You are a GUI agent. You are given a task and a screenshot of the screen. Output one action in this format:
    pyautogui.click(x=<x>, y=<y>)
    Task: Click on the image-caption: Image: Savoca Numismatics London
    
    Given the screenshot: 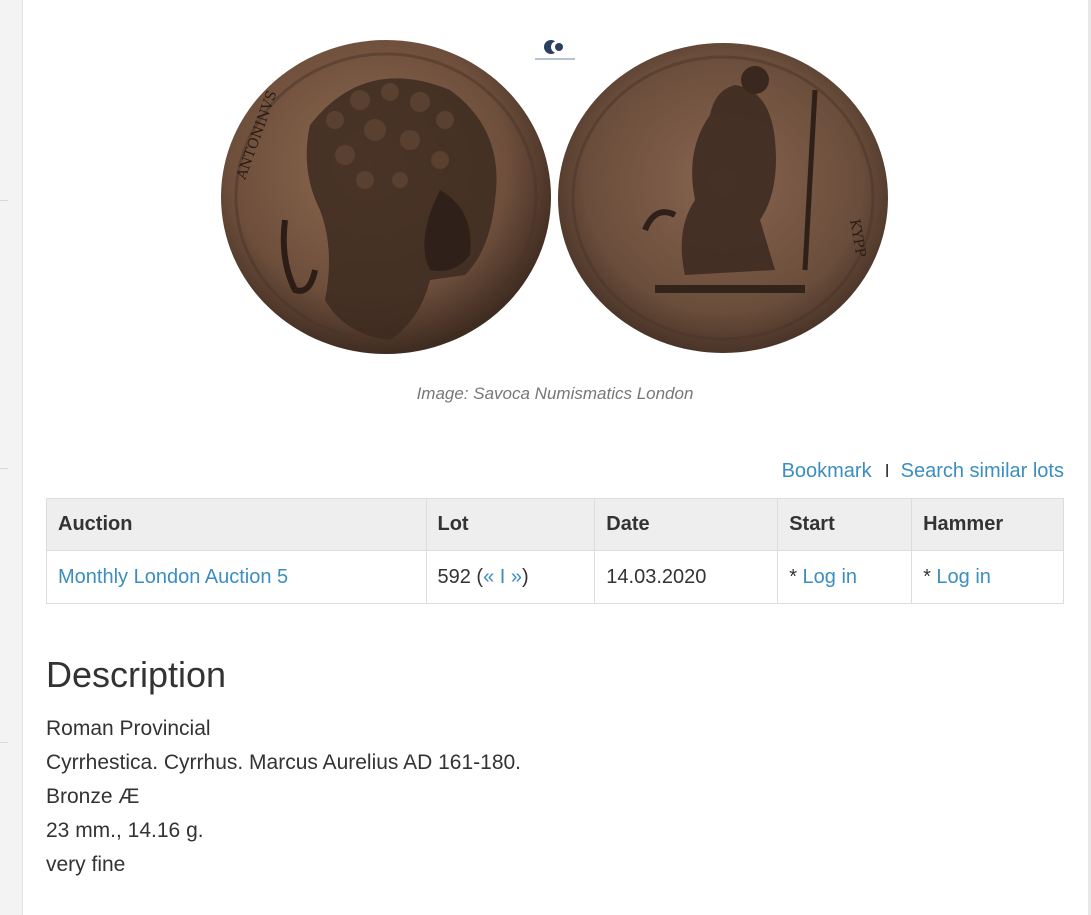 What is the action you would take?
    pyautogui.click(x=555, y=393)
    